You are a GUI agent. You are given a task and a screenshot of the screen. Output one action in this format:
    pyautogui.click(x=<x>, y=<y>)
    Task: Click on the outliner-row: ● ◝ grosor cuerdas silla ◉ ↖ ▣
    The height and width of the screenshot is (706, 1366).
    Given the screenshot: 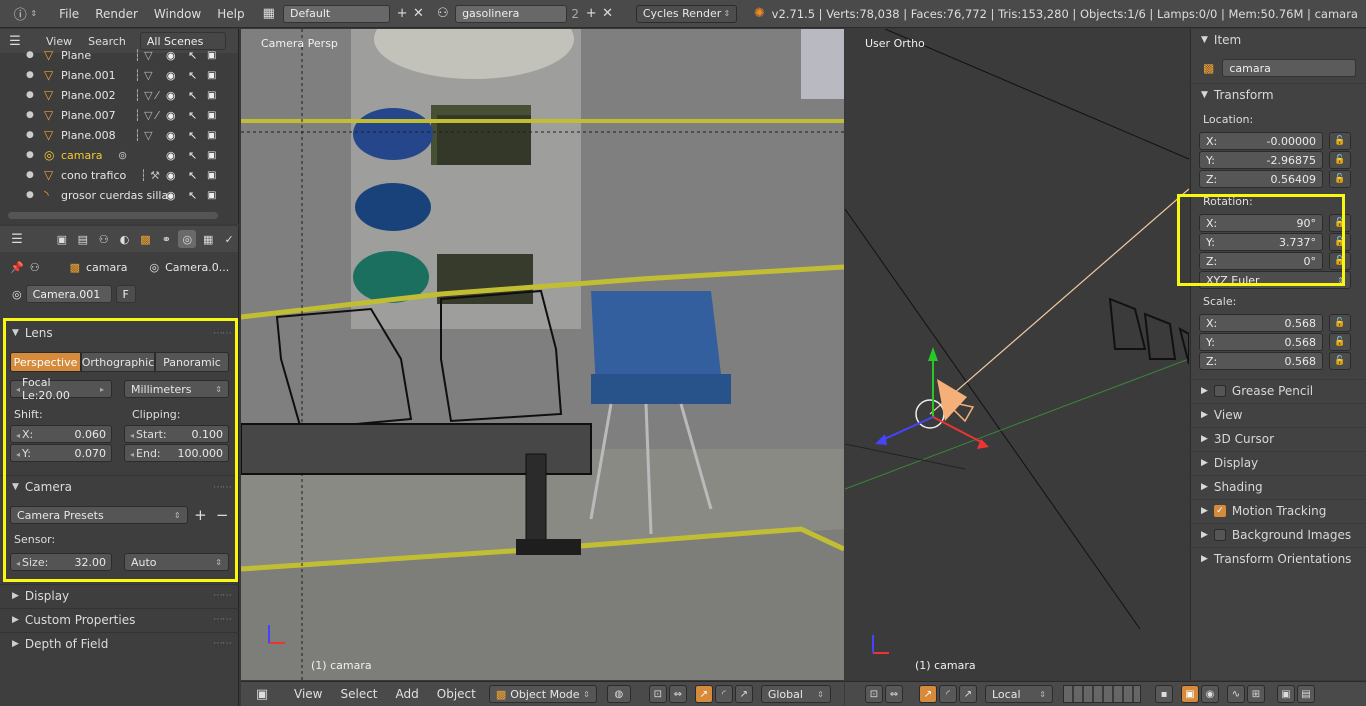 What is the action you would take?
    pyautogui.click(x=119, y=195)
    